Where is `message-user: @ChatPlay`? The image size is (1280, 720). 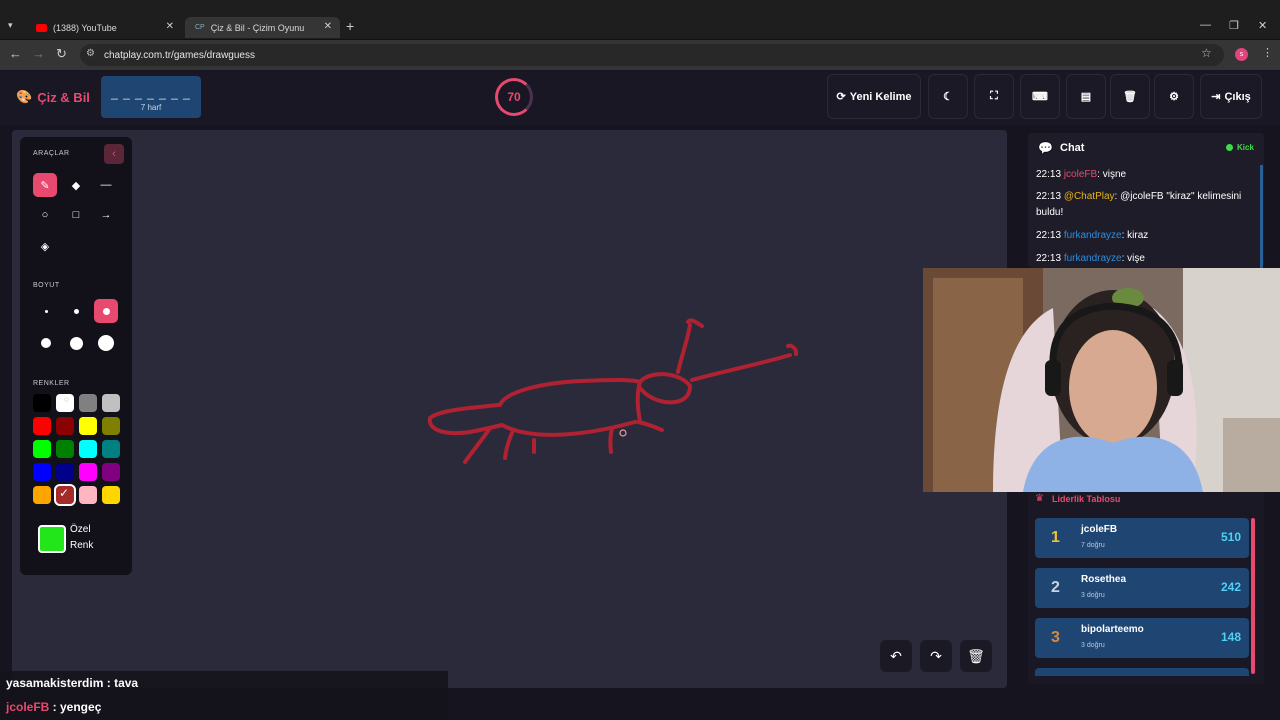
message-user: @ChatPlay is located at coordinates (1089, 196).